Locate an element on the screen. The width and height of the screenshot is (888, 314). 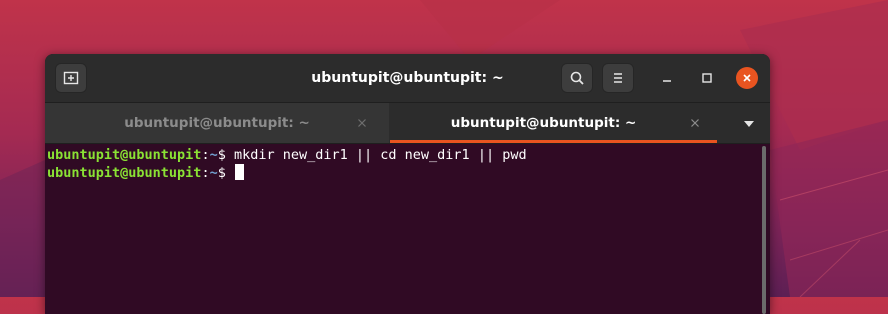
close-button is located at coordinates (747, 78).